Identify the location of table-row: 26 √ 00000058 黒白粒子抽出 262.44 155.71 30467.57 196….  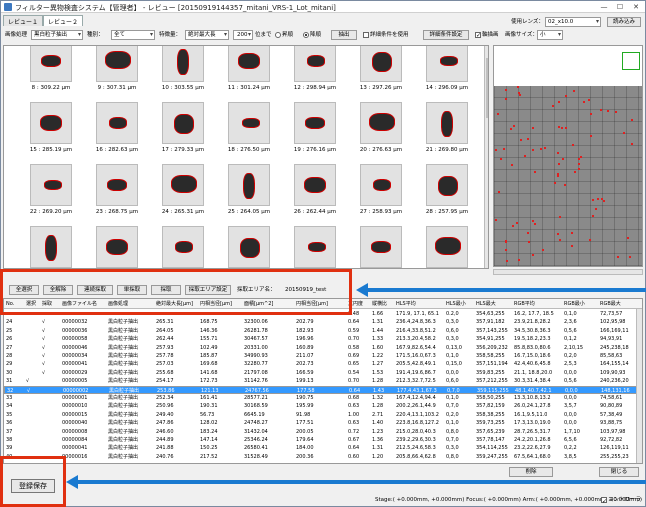
(323, 339).